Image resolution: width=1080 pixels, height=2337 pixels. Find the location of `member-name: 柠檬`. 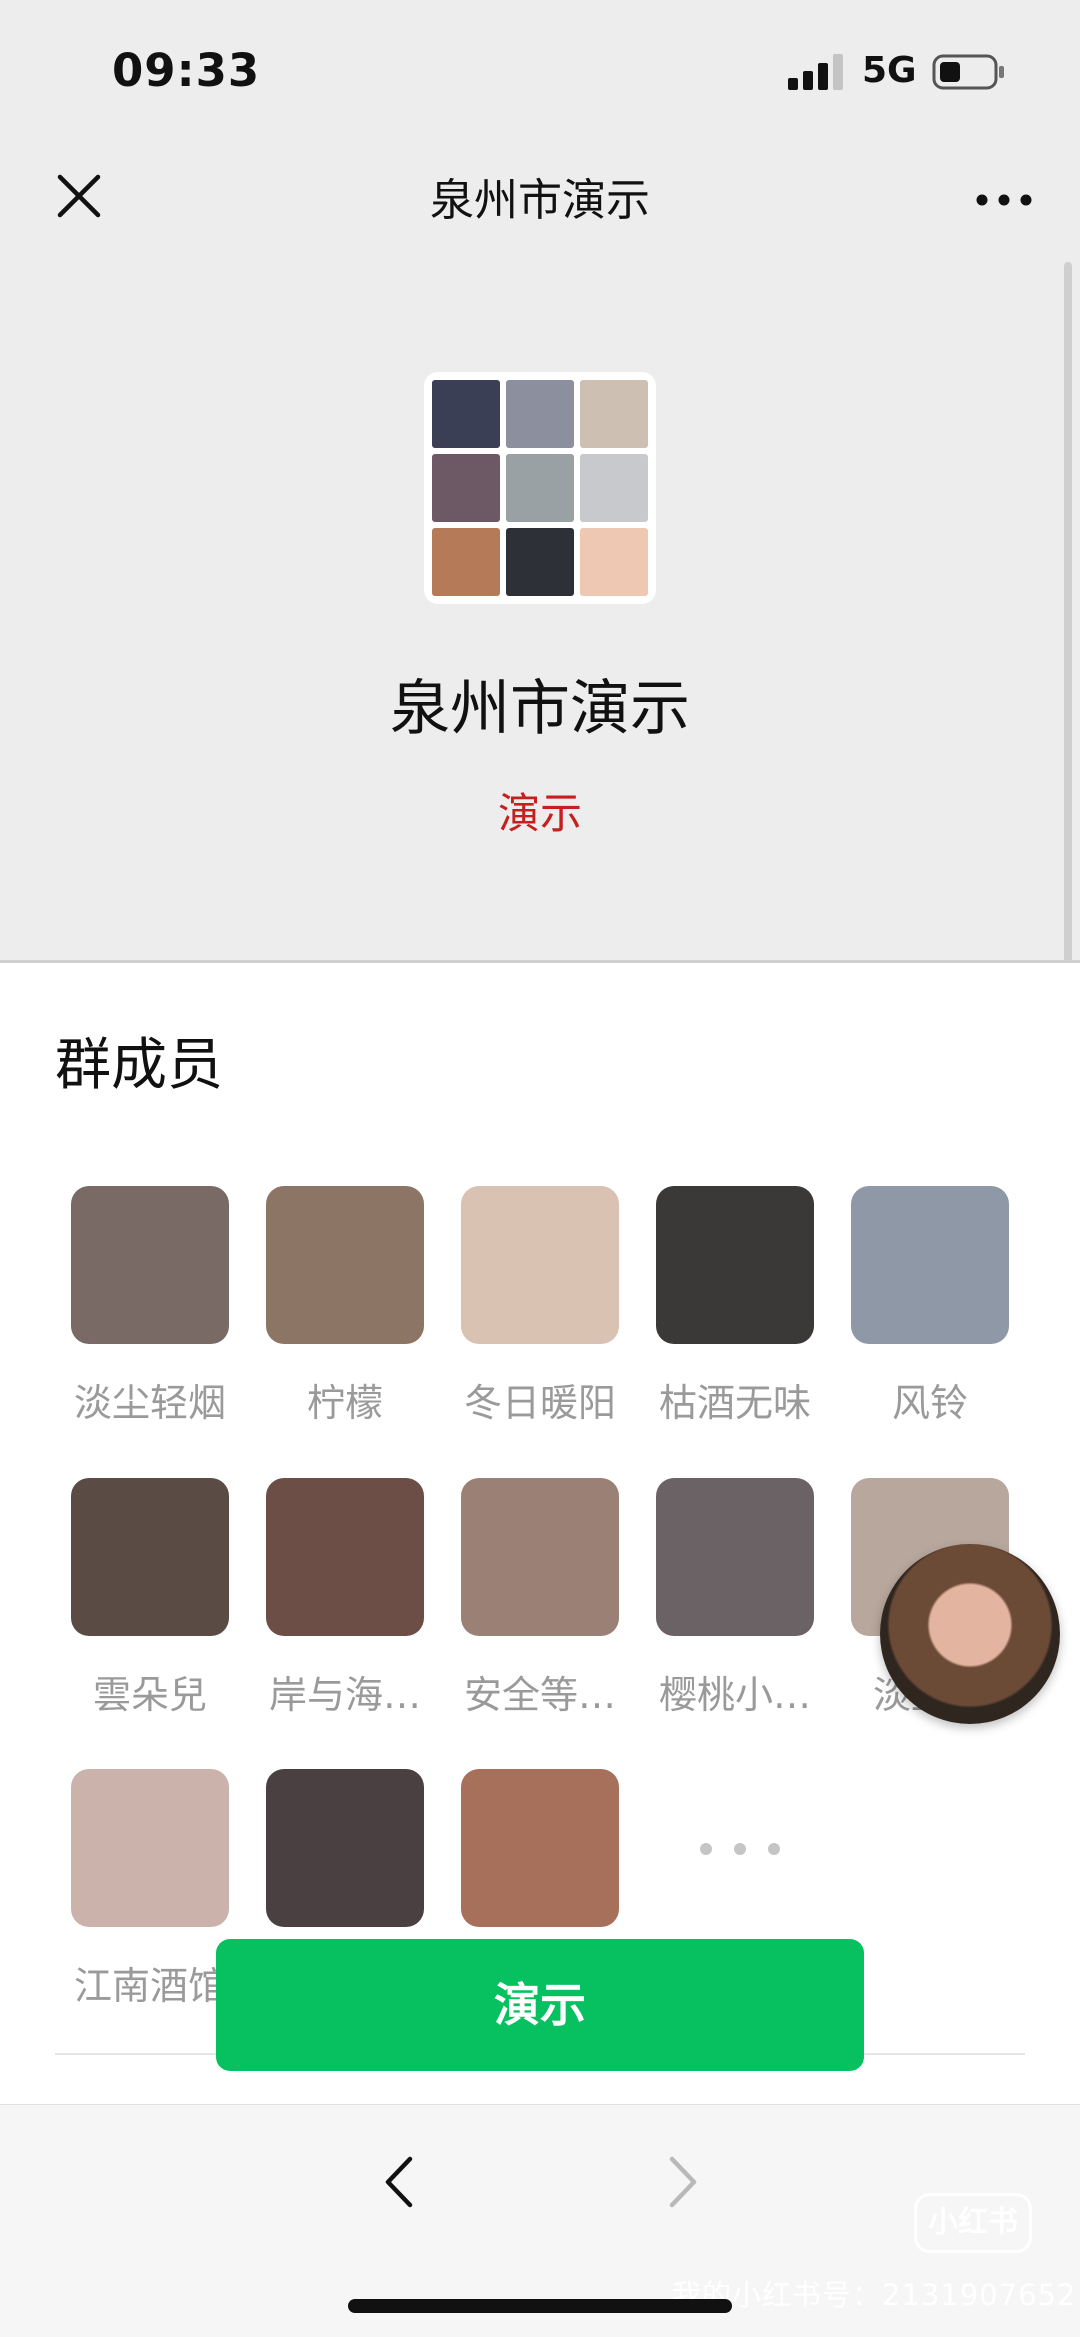

member-name: 柠檬 is located at coordinates (344, 1403).